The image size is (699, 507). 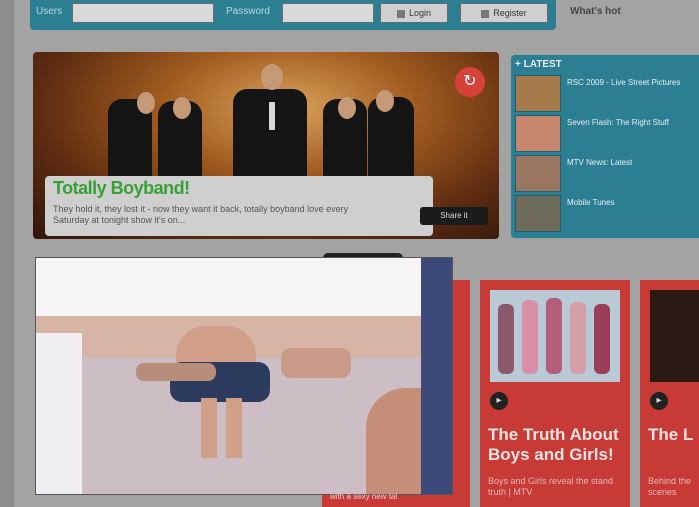 What do you see at coordinates (436, 376) in the screenshot?
I see `video-person-foreground-shirt` at bounding box center [436, 376].